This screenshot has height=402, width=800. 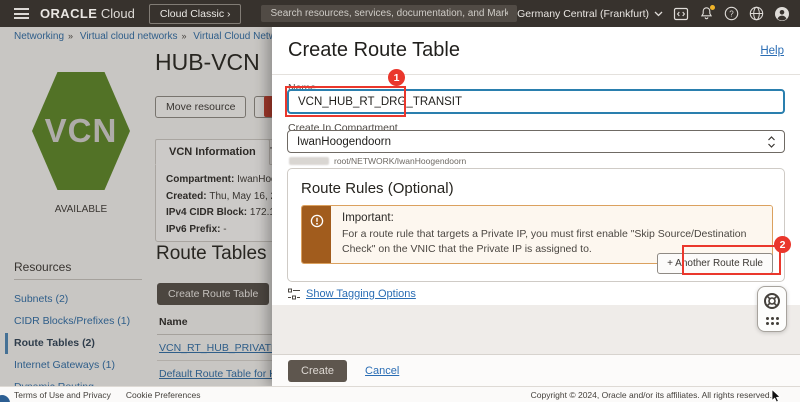 What do you see at coordinates (536, 101) in the screenshot?
I see `route-table-name-input` at bounding box center [536, 101].